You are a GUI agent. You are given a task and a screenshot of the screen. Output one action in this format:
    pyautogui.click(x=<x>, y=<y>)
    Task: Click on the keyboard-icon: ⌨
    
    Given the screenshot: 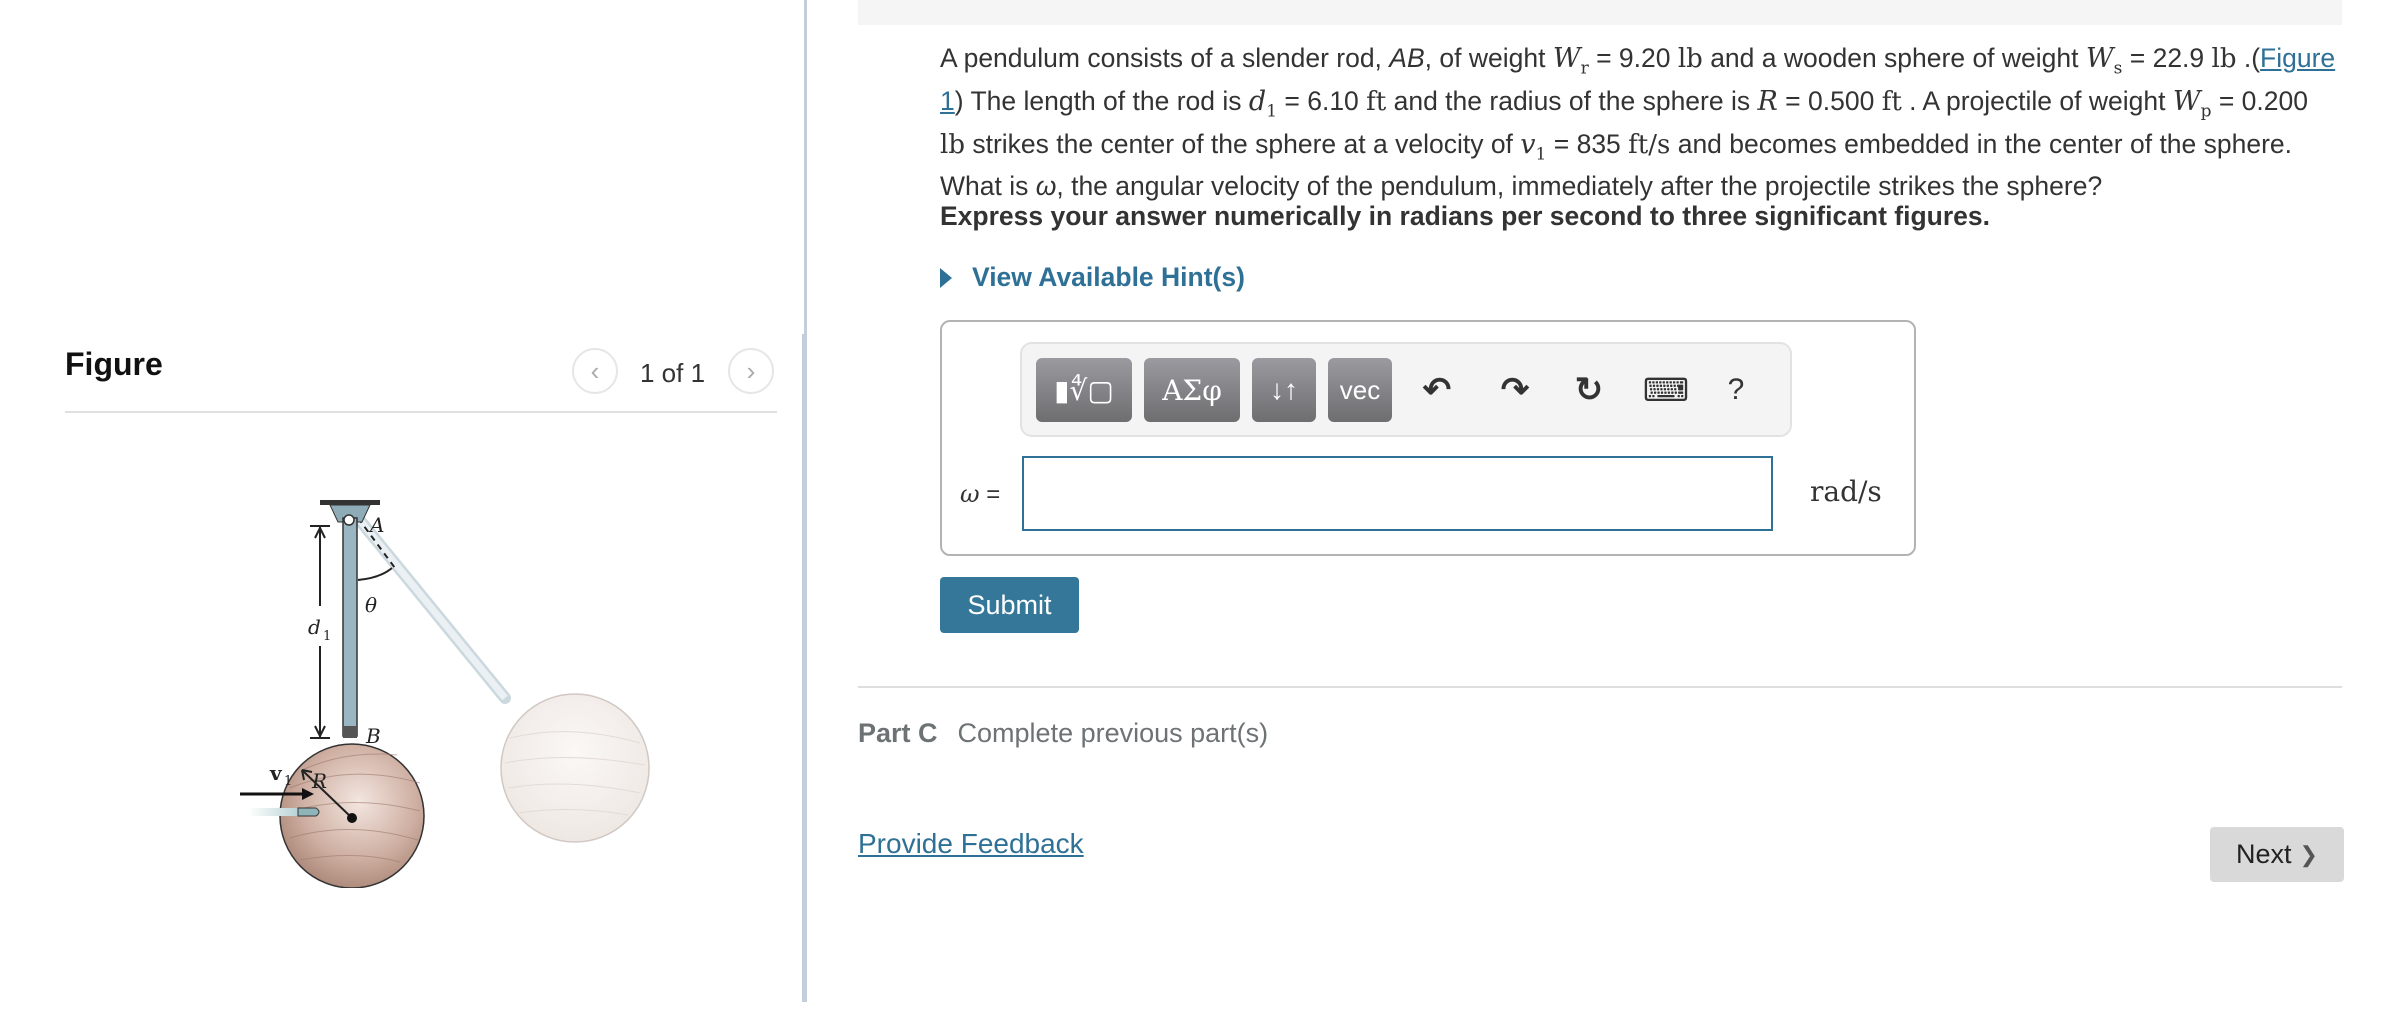 What is the action you would take?
    pyautogui.click(x=1666, y=390)
    